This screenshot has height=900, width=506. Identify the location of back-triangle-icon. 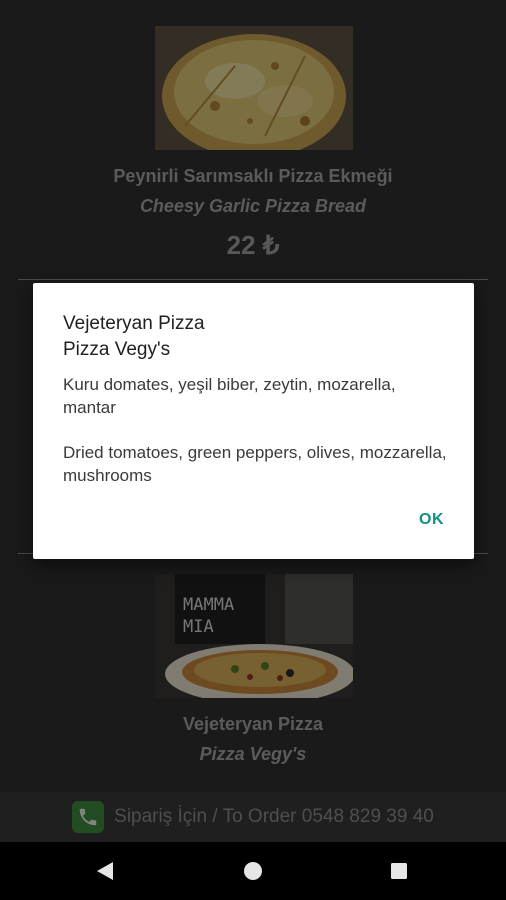
(105, 871).